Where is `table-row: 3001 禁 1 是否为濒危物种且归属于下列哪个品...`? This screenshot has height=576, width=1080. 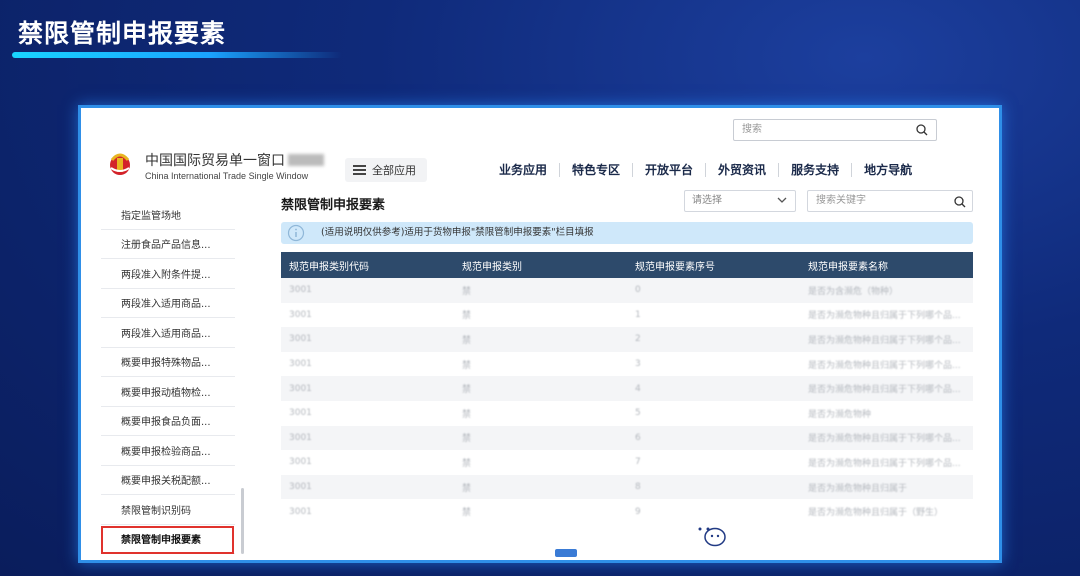 table-row: 3001 禁 1 是否为濒危物种且归属于下列哪个品... is located at coordinates (627, 315).